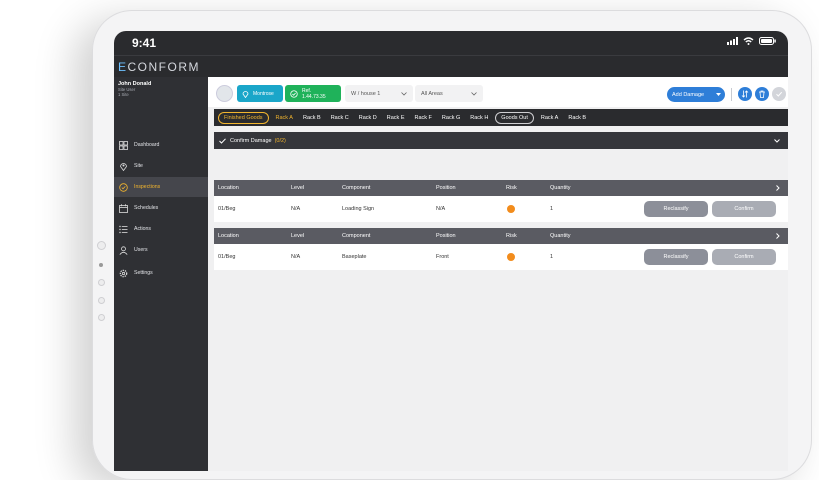  What do you see at coordinates (432, 93) in the screenshot?
I see `area-select-value: All Areas` at bounding box center [432, 93].